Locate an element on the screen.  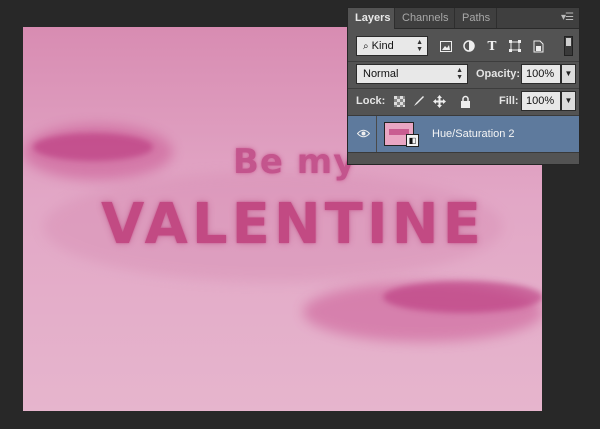
filter-toggle-switch is located at coordinates (568, 46).